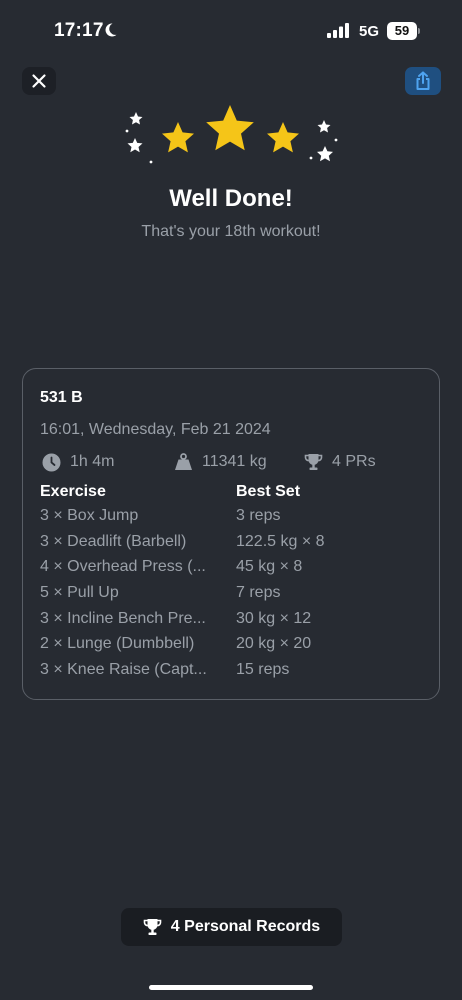 The image size is (462, 1000). Describe the element at coordinates (231, 231) in the screenshot. I see `workout-count-subtitle: That's your 18th workout!` at that location.